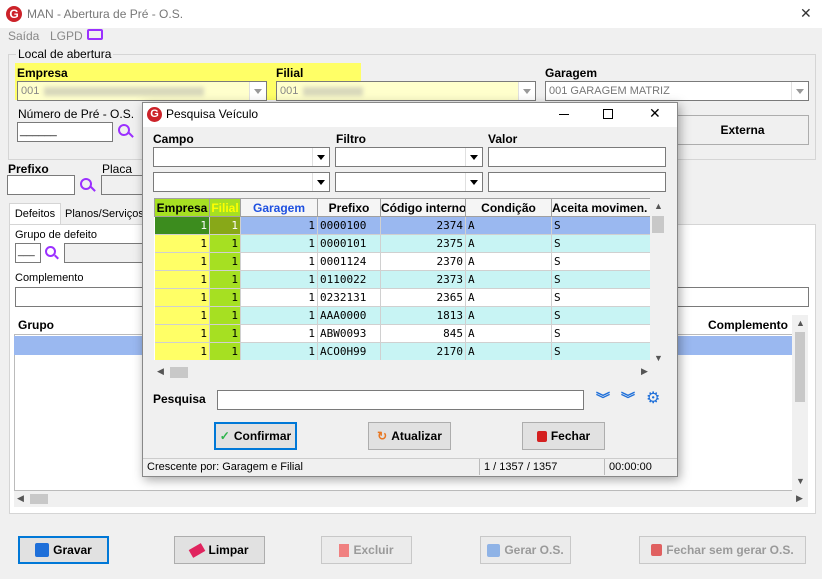  Describe the element at coordinates (349, 279) in the screenshot. I see `table-cell: 0110022` at that location.